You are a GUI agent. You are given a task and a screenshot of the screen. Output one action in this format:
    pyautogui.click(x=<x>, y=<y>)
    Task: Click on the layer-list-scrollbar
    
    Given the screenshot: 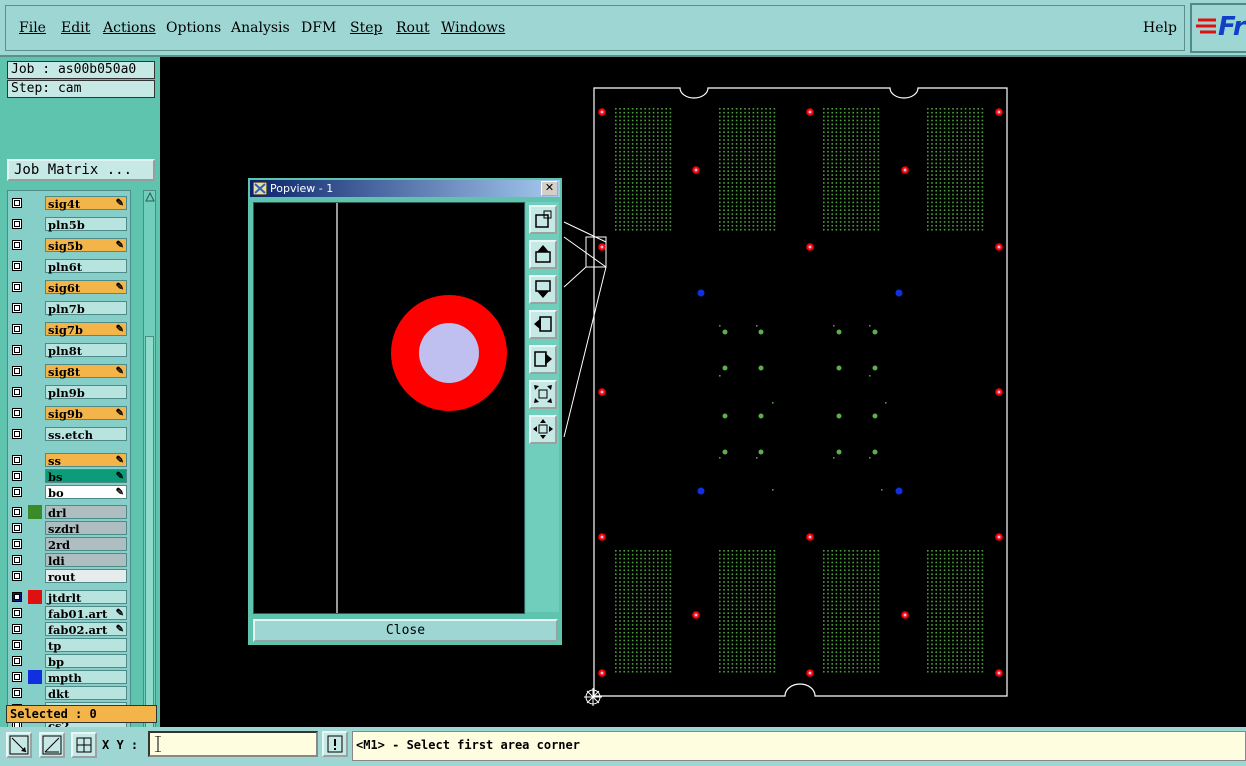 What is the action you would take?
    pyautogui.click(x=149, y=474)
    